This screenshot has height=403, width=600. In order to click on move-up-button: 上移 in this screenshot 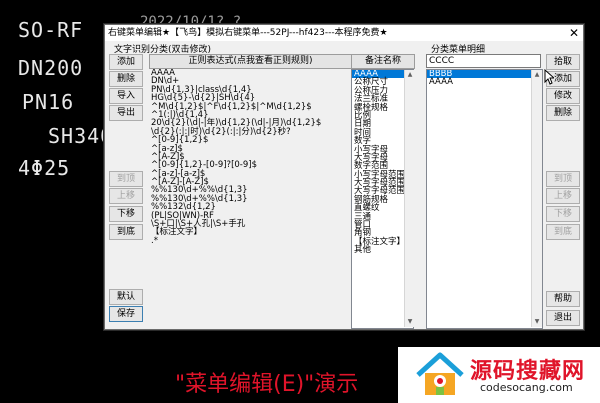, I will do `click(126, 196)`.